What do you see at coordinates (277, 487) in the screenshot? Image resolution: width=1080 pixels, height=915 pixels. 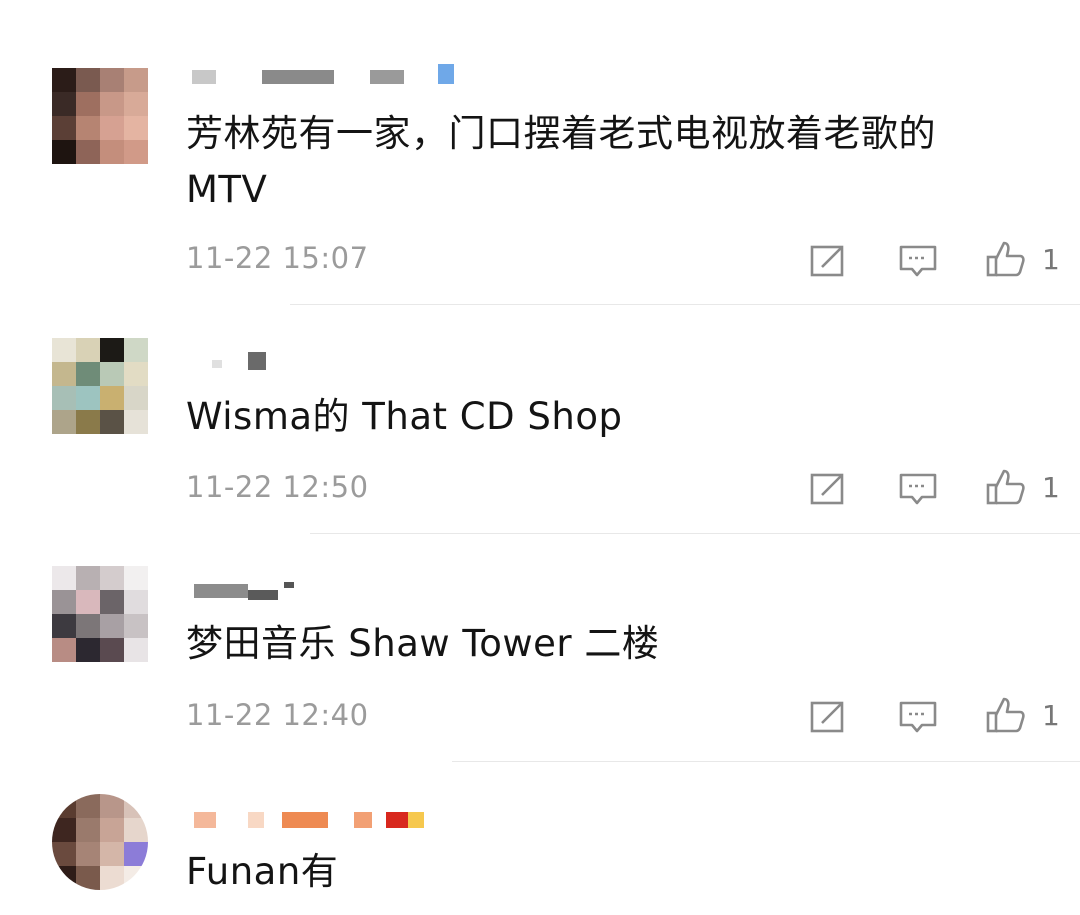 I see `comment-time: 11-22 12:50` at bounding box center [277, 487].